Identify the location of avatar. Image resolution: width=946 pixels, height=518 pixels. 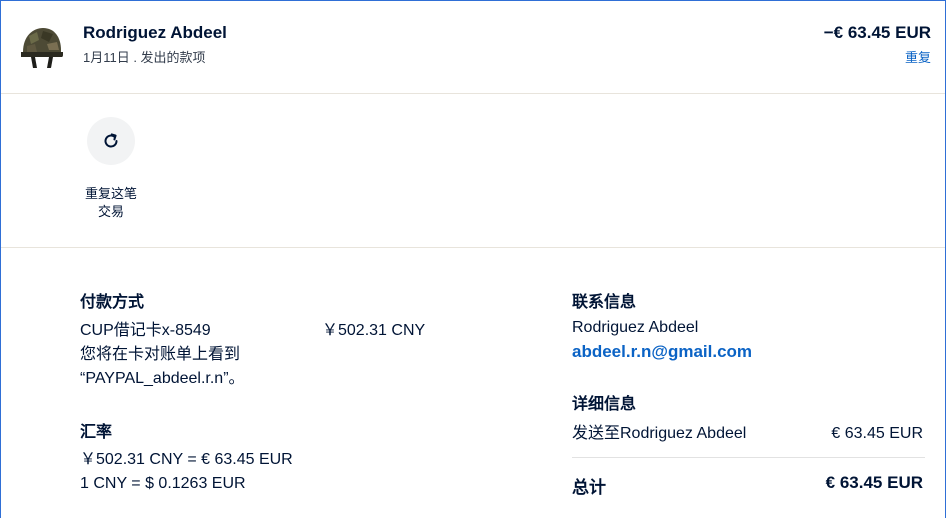
(41, 46).